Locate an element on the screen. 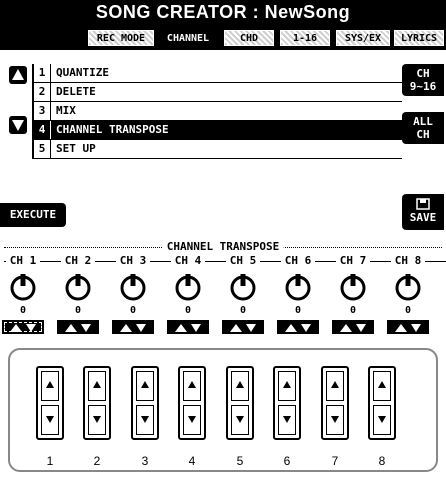 Image resolution: width=446 pixels, height=478 pixels. scroll-up-icon is located at coordinates (18, 75).